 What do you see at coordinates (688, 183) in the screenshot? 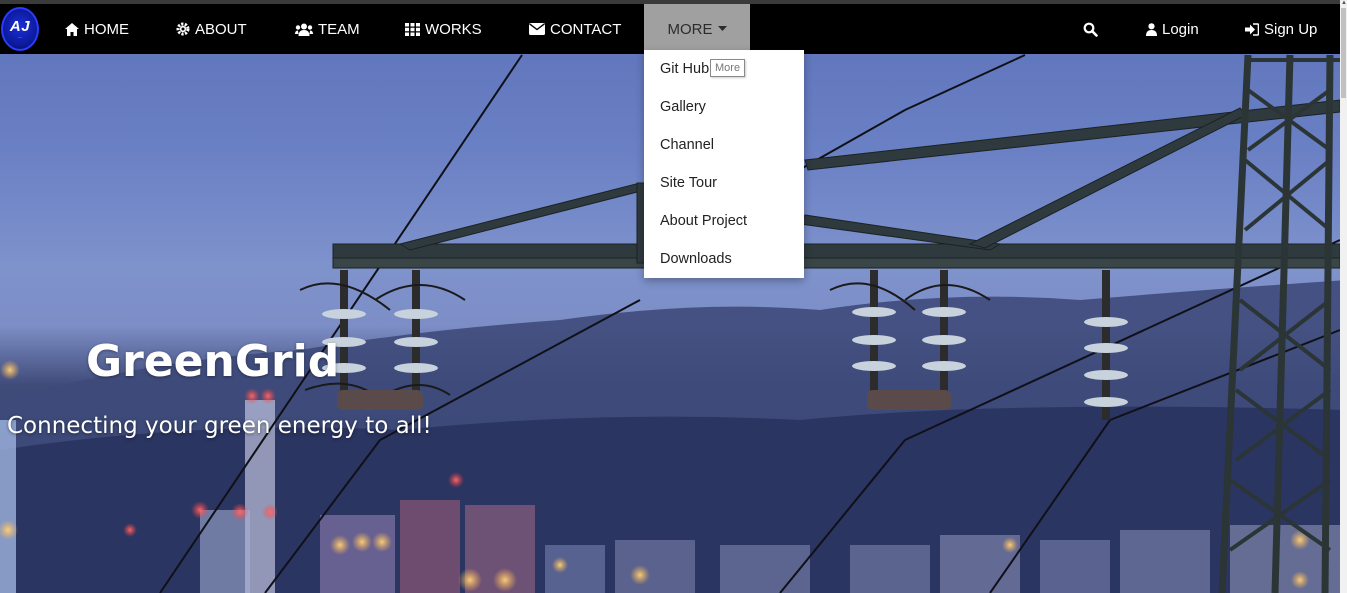
I see `dropdown-item-site-tour: Site Tour` at bounding box center [688, 183].